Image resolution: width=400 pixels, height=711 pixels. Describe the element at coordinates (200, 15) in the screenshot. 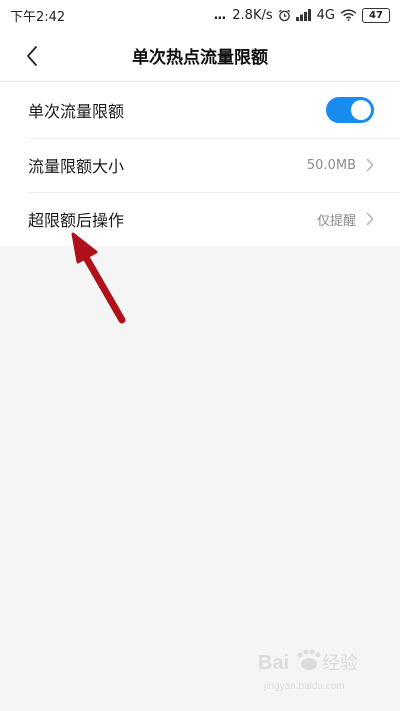

I see `status-bar: 下午2:42 ... 2.8K/s 4G 47` at that location.